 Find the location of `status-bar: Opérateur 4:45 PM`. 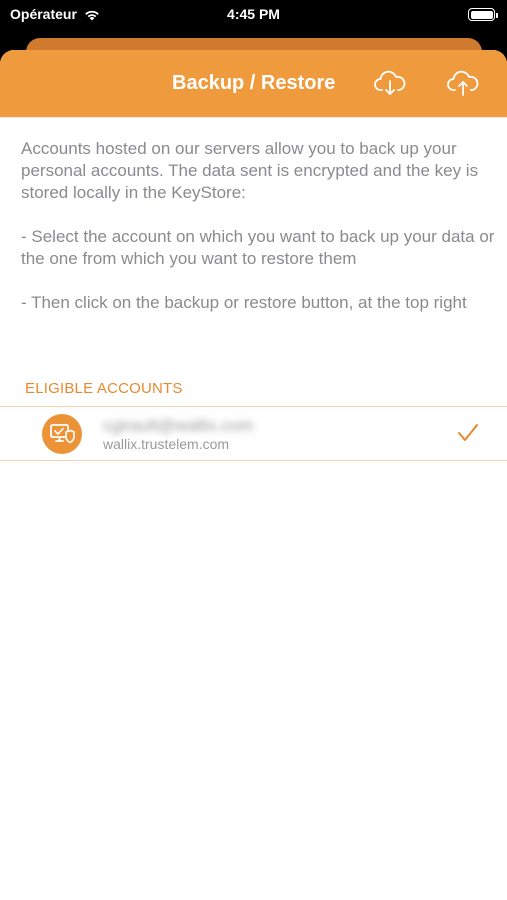

status-bar: Opérateur 4:45 PM is located at coordinates (253, 17).